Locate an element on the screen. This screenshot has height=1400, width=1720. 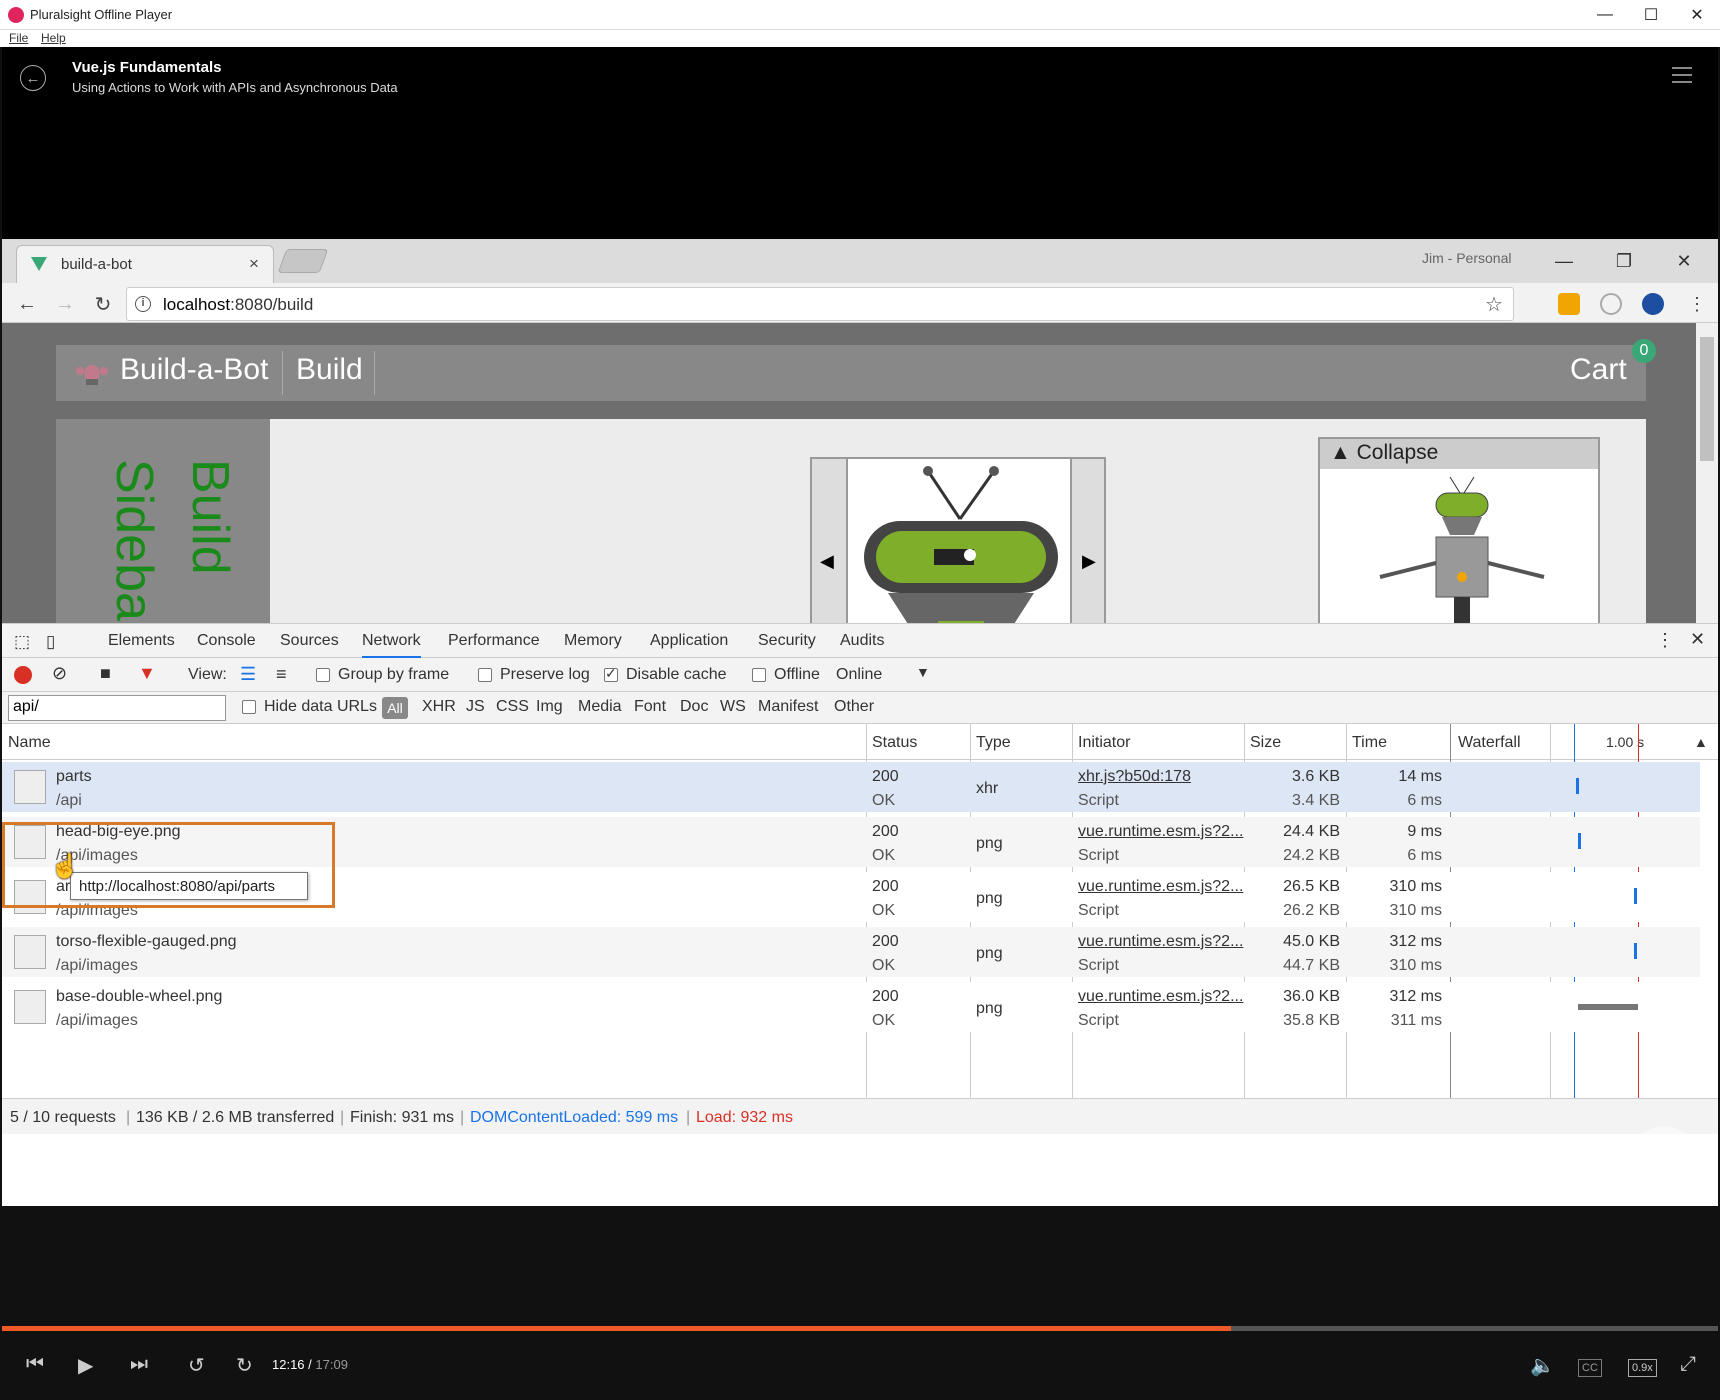
url-text: localhost:8080/build is located at coordinates (238, 305).